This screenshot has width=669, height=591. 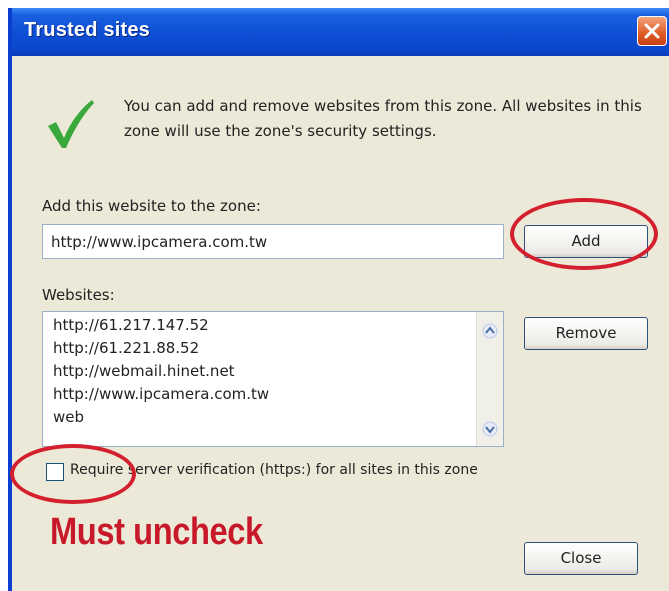 What do you see at coordinates (87, 30) in the screenshot?
I see `dialog-title: Trusted sites` at bounding box center [87, 30].